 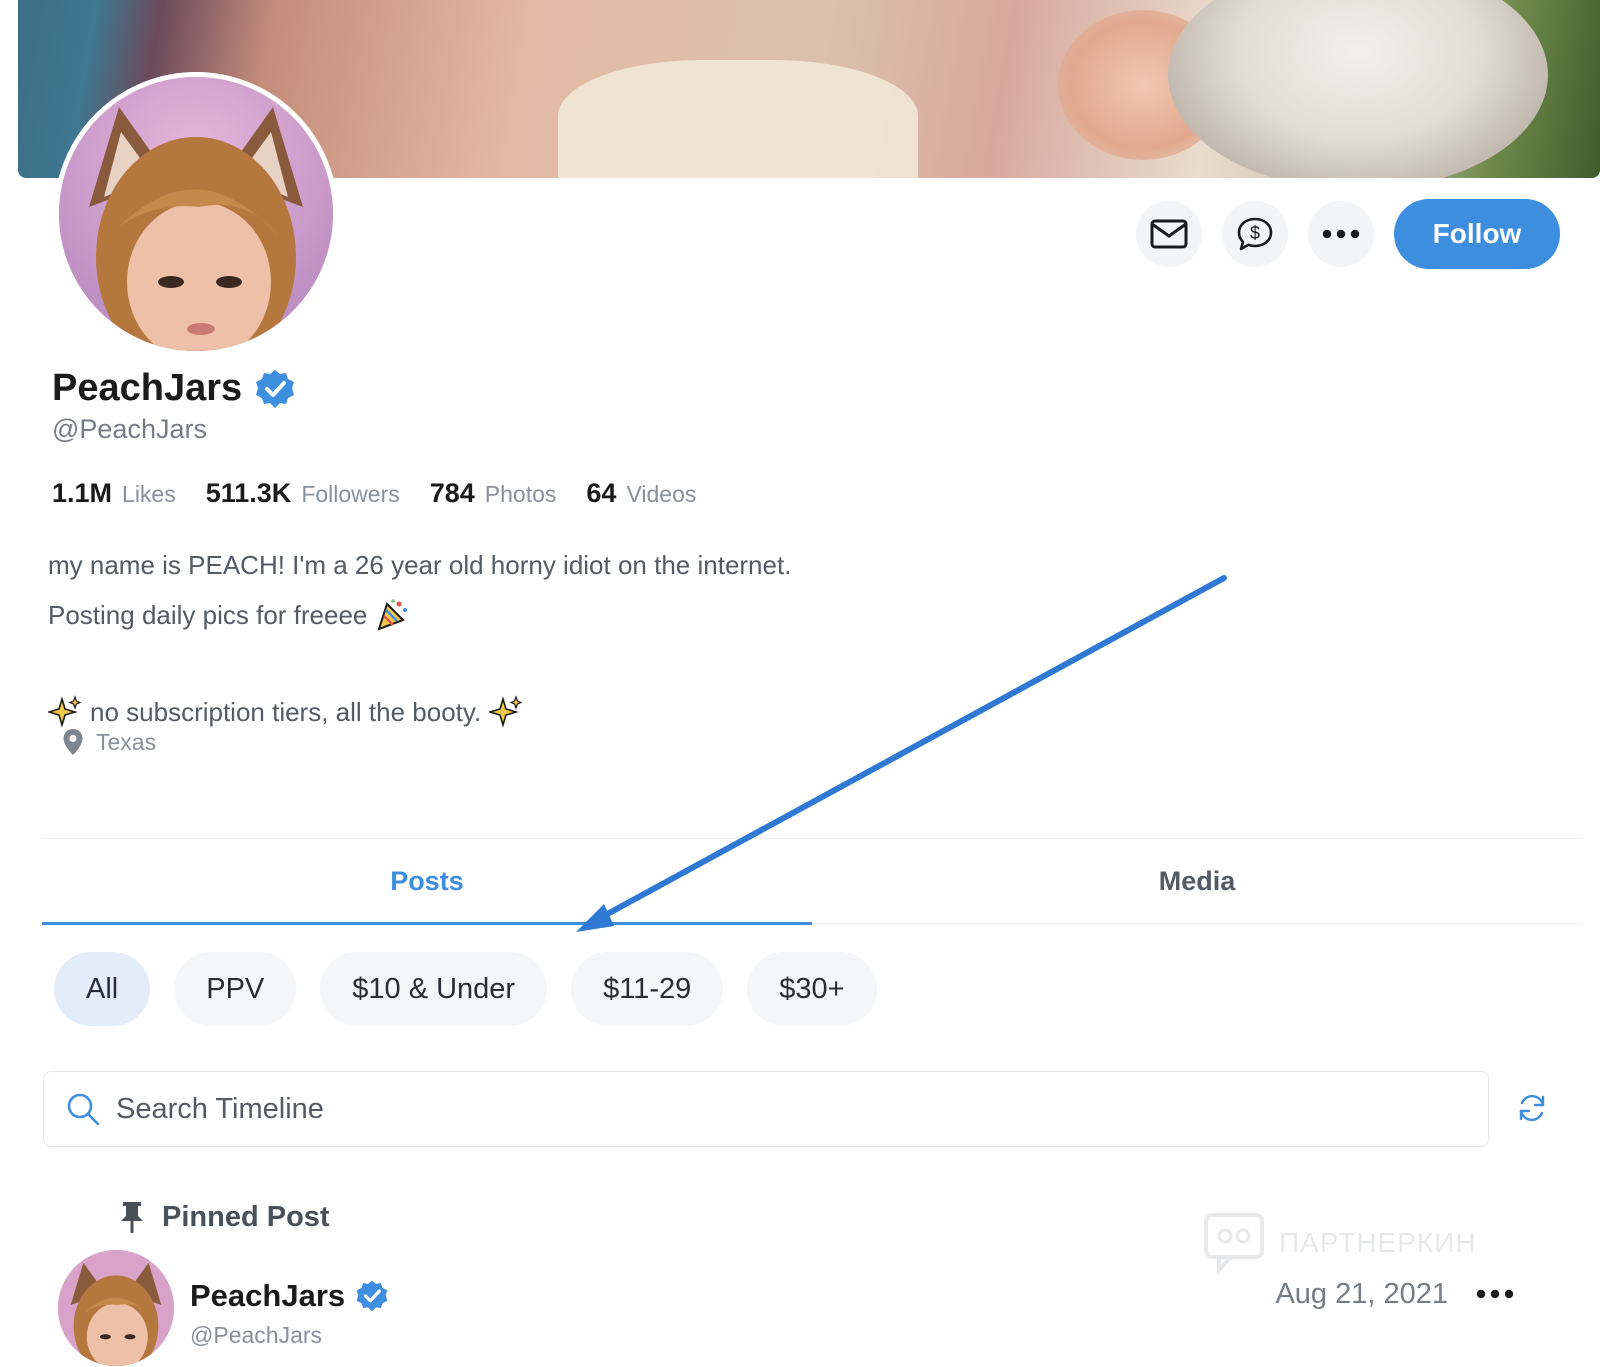 What do you see at coordinates (647, 989) in the screenshot?
I see `filter-chip-11-29: $11-29` at bounding box center [647, 989].